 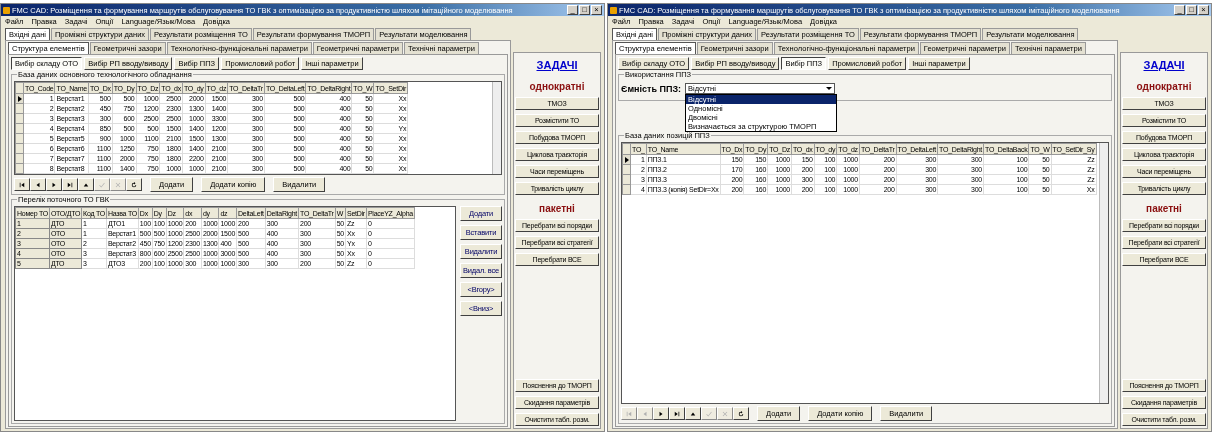 What do you see at coordinates (829, 88) in the screenshot?
I see `dropdown-arrow-icon` at bounding box center [829, 88].